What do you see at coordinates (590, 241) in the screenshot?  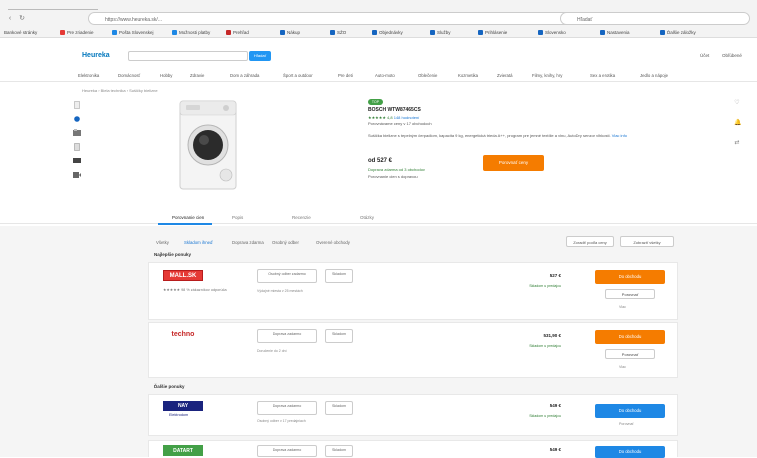 I see `sort-button: Zoradiť podľa ceny` at bounding box center [590, 241].